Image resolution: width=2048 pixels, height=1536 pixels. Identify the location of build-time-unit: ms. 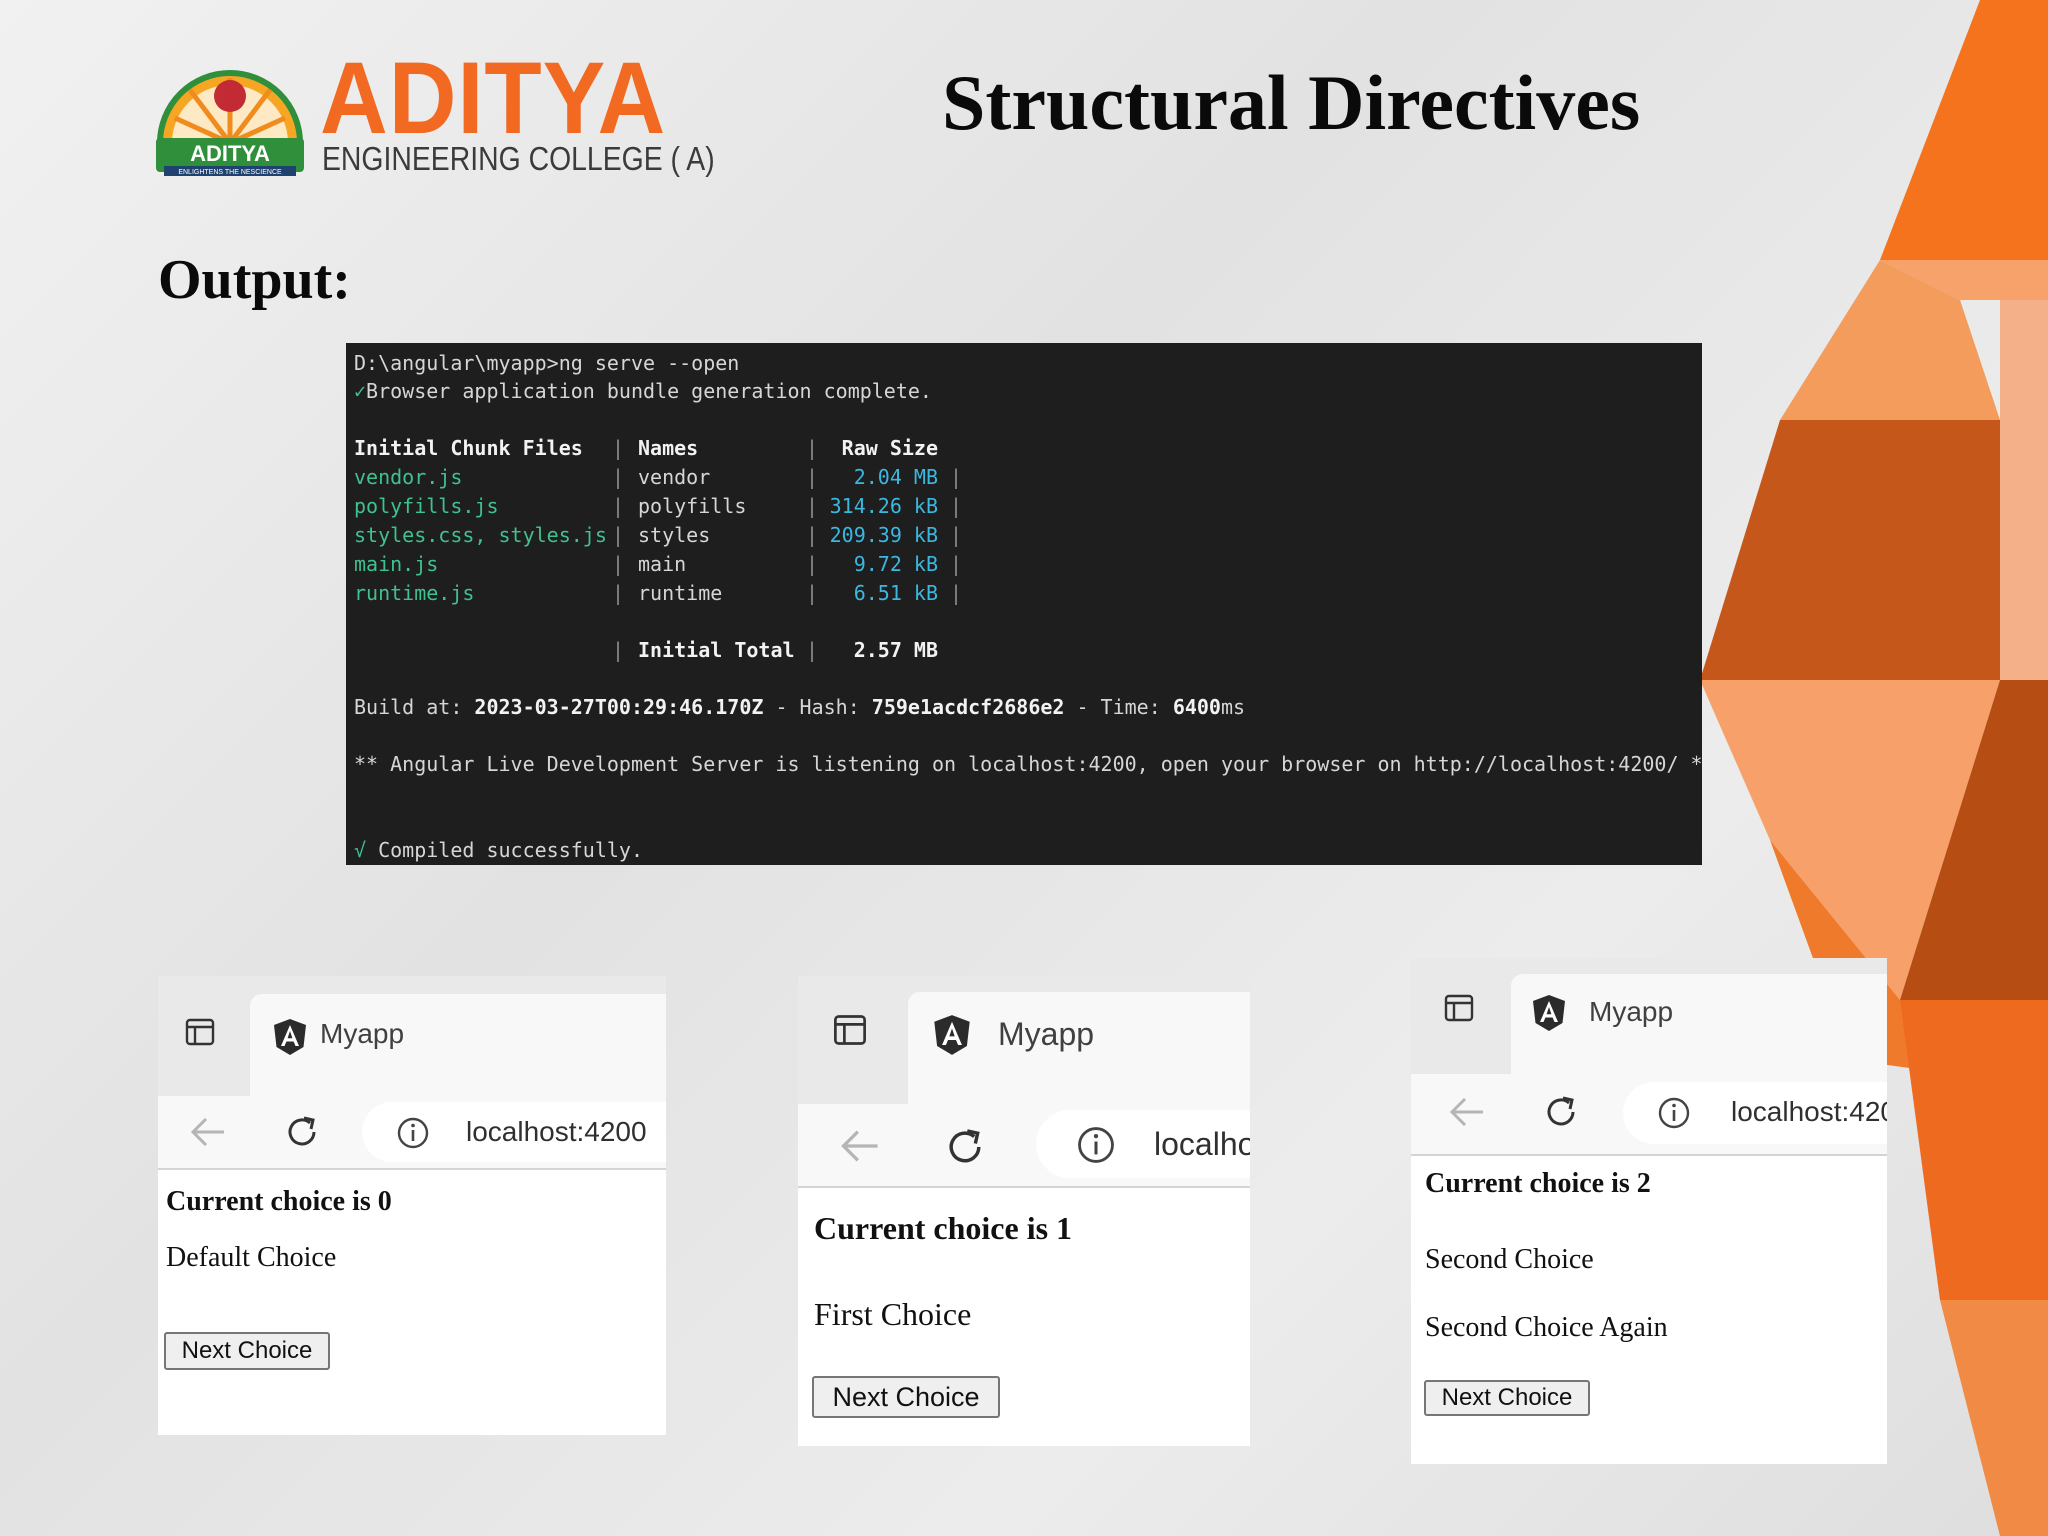
(1233, 707).